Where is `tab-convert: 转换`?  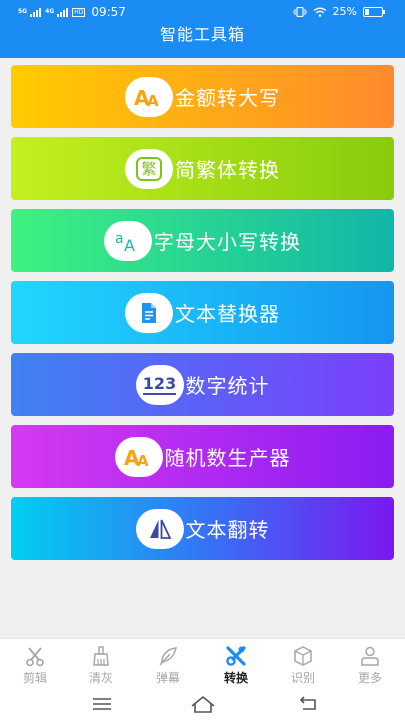
tab-convert: 转换 is located at coordinates (236, 664).